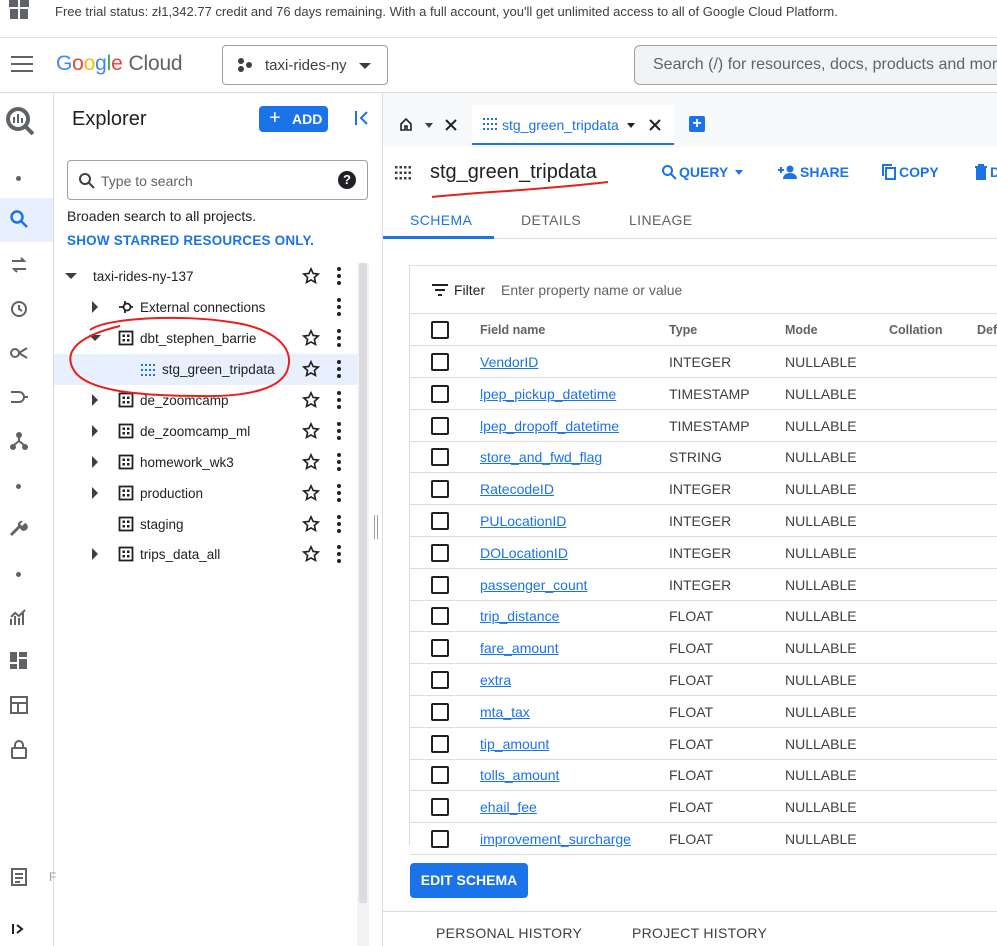  Describe the element at coordinates (495, 680) in the screenshot. I see `field-name-link: extra` at that location.